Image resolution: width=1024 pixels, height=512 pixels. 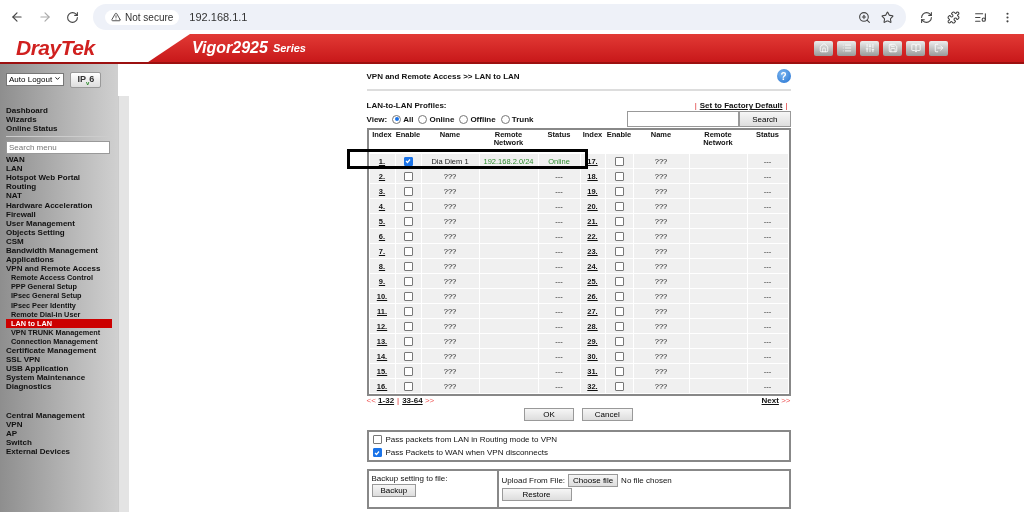 I want to click on address-bar: Not secure 192.168.1.1, so click(x=499, y=17).